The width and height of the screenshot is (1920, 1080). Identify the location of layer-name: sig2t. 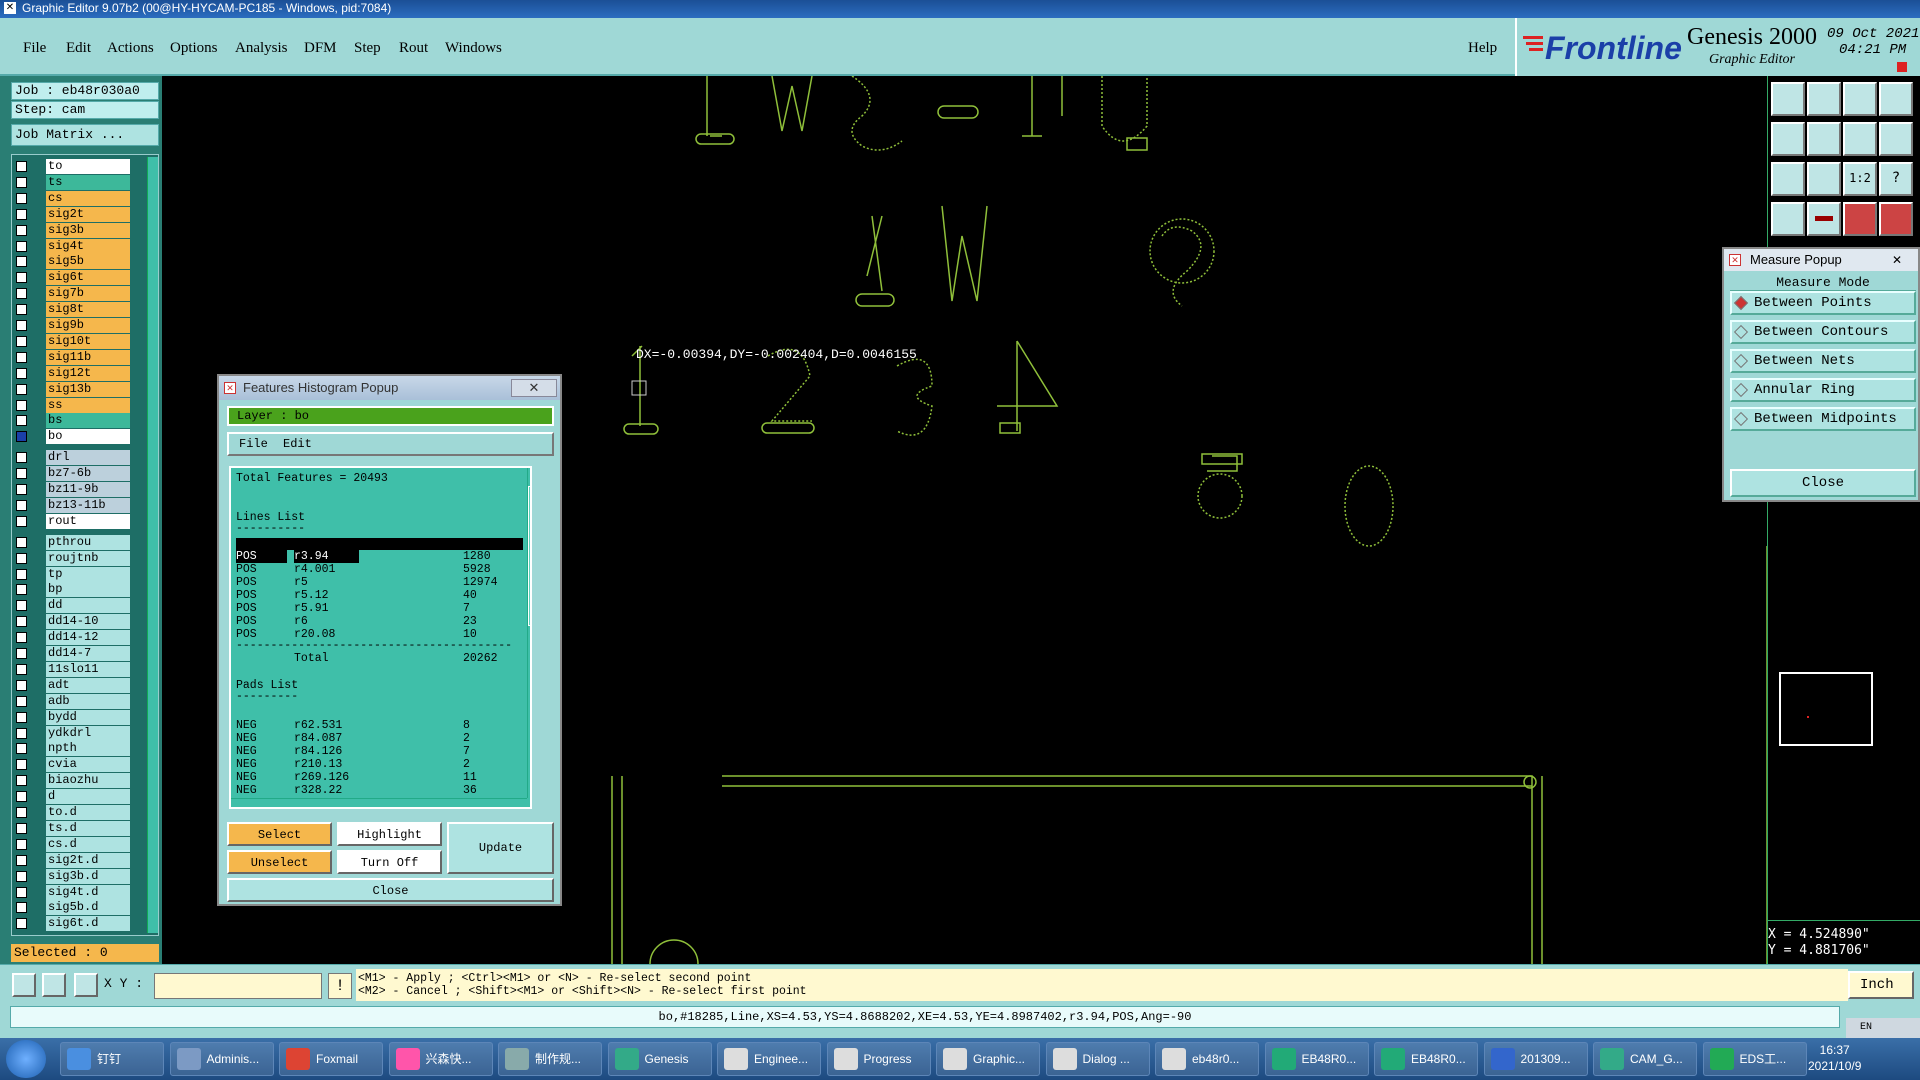
(88, 214).